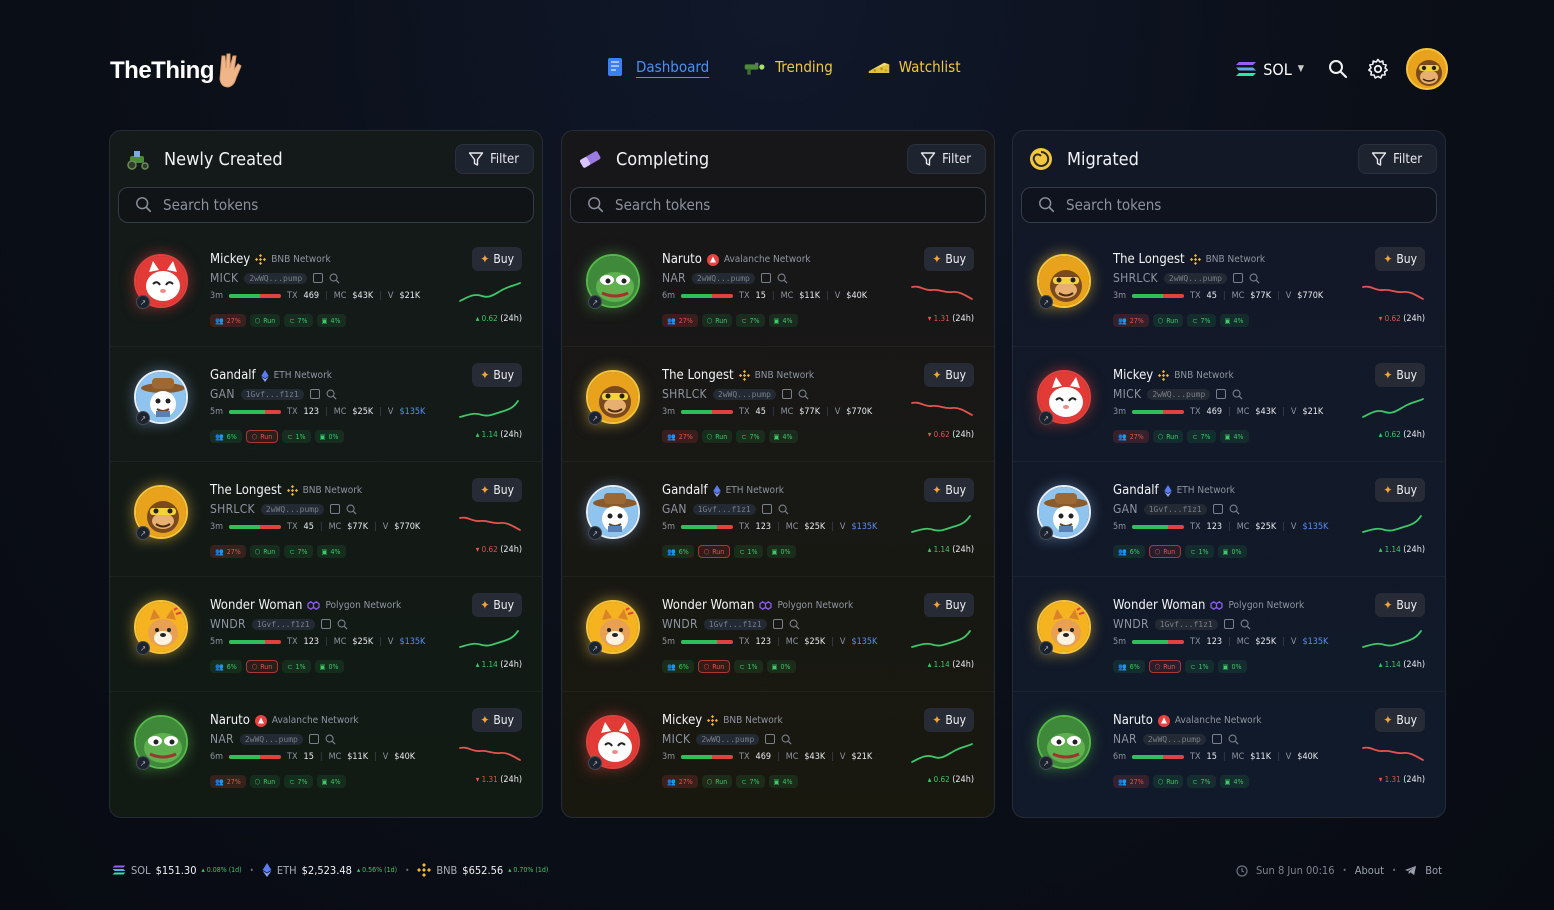 The height and width of the screenshot is (910, 1554). What do you see at coordinates (656, 67) in the screenshot?
I see `nav-dashboard: Dashboard` at bounding box center [656, 67].